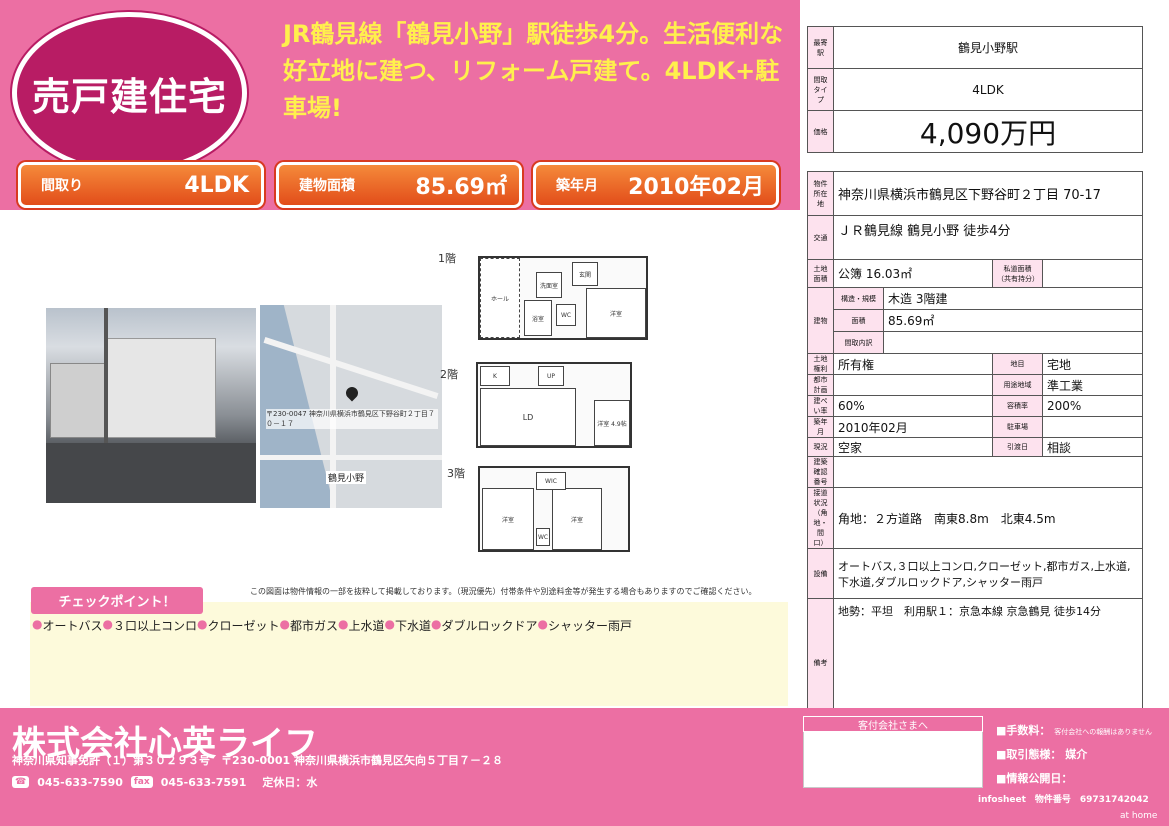 The image size is (1169, 826). I want to click on property-type-label: 売戸建住宅, so click(129, 96).